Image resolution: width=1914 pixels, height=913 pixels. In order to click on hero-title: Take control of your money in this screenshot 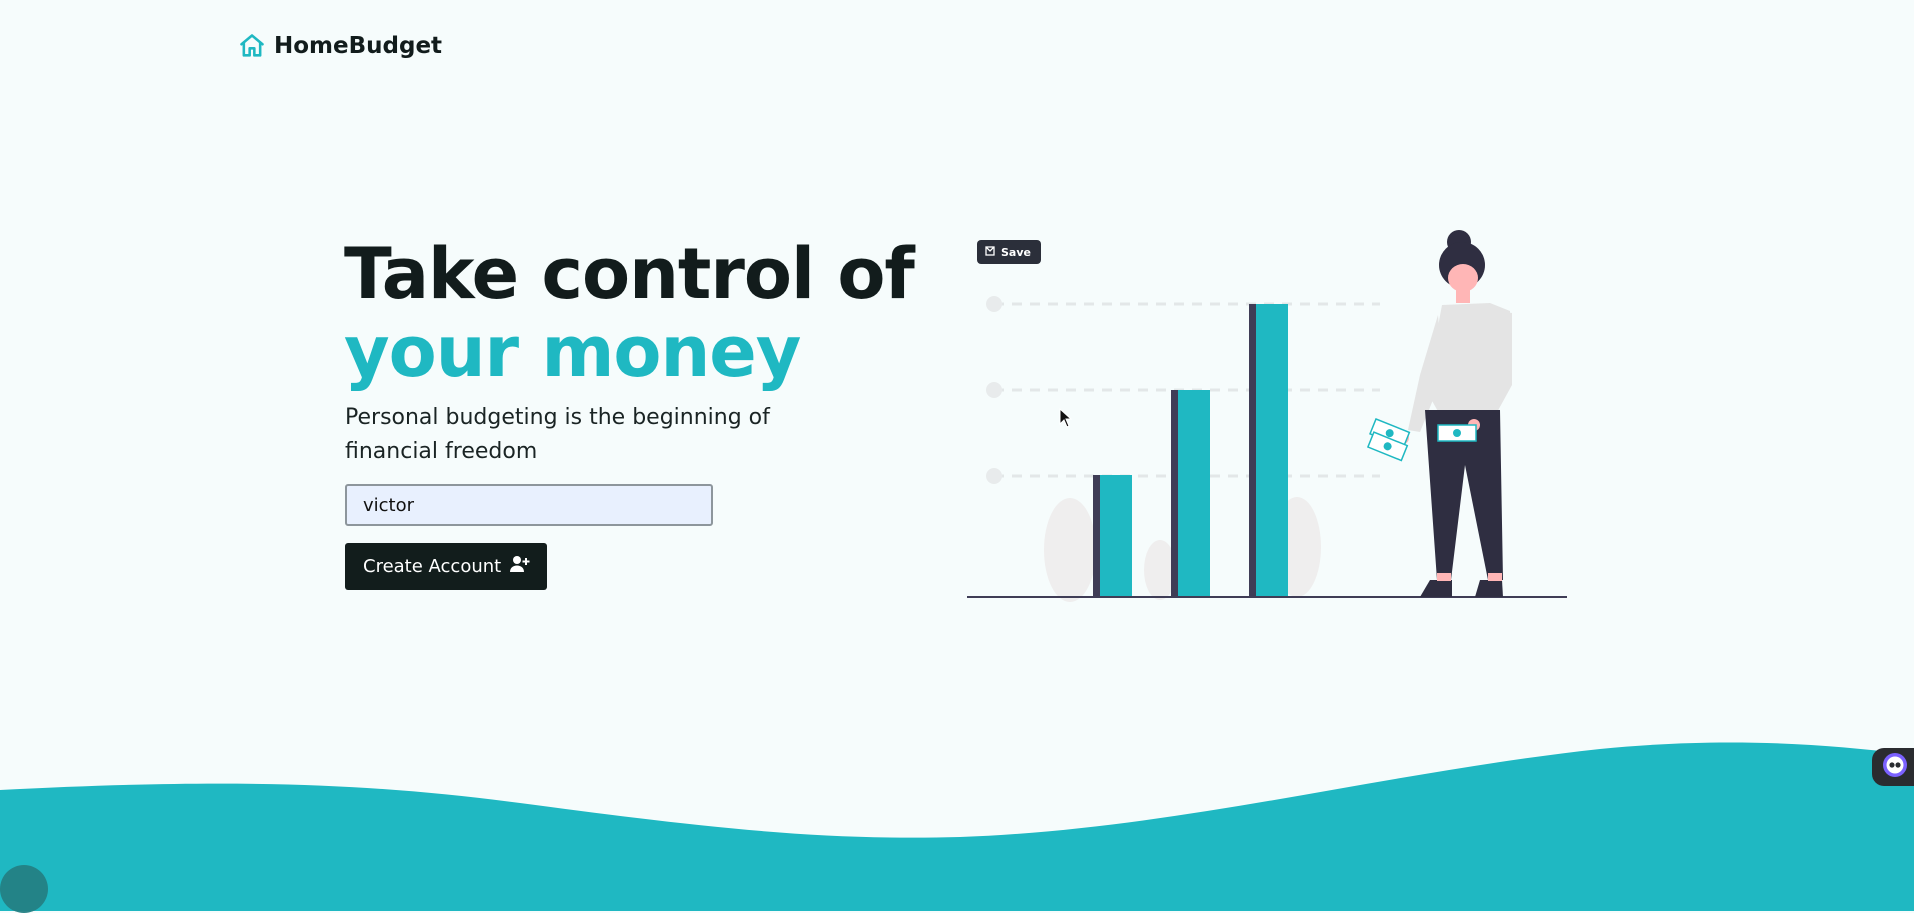, I will do `click(629, 313)`.